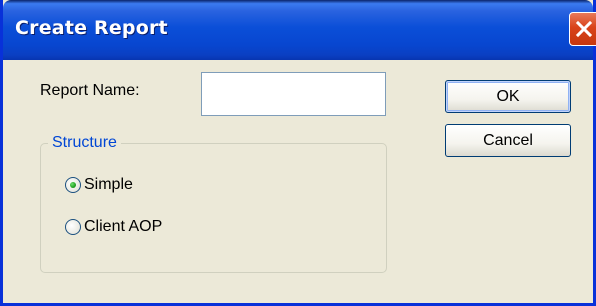 This screenshot has width=596, height=306. Describe the element at coordinates (108, 184) in the screenshot. I see `radio-label-simple: Simple` at that location.